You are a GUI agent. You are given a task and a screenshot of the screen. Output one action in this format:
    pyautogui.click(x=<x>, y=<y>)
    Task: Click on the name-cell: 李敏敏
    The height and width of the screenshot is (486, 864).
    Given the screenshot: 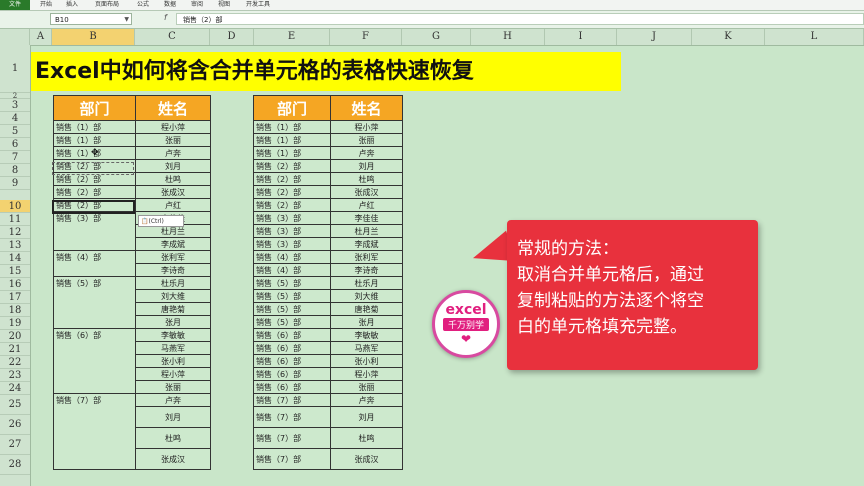 What is the action you would take?
    pyautogui.click(x=366, y=335)
    